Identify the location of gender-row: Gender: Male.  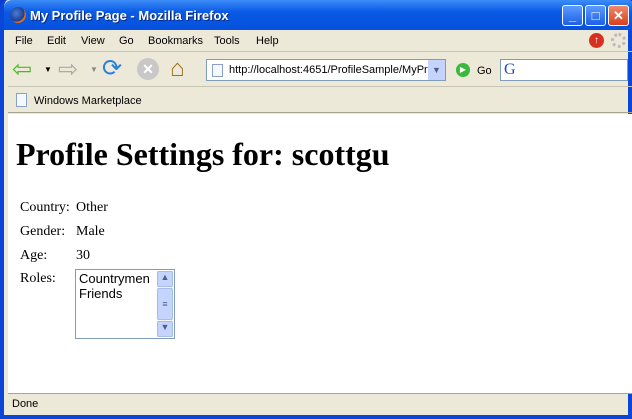
(62, 232).